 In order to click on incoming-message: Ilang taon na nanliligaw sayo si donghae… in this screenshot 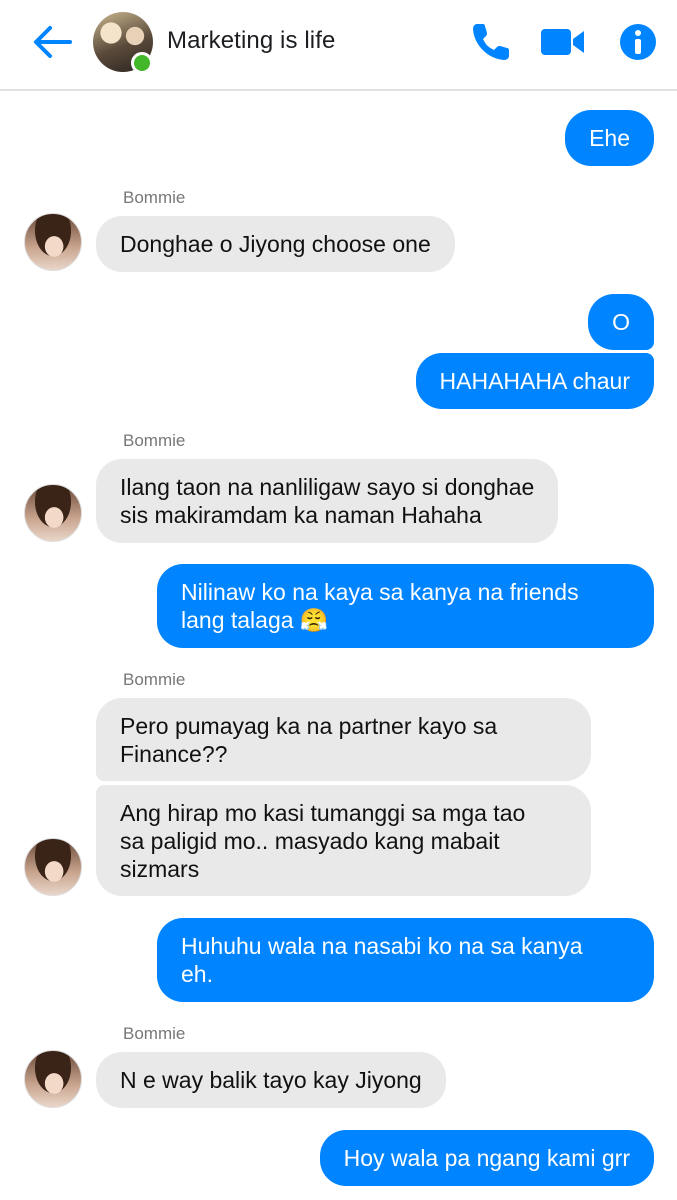, I will do `click(327, 501)`.